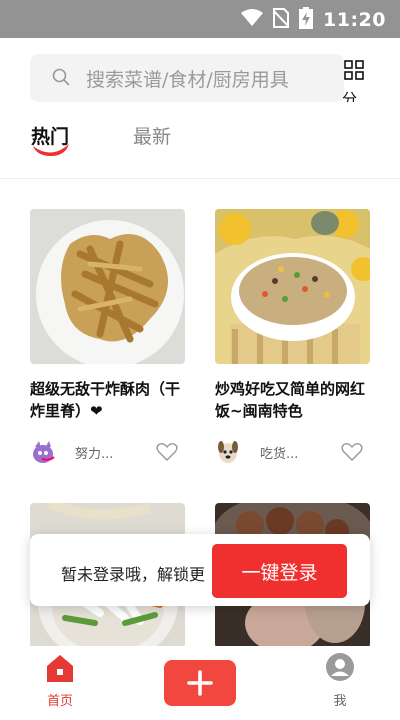 The height and width of the screenshot is (720, 400). Describe the element at coordinates (292, 286) in the screenshot. I see `fried-rice-photo` at that location.